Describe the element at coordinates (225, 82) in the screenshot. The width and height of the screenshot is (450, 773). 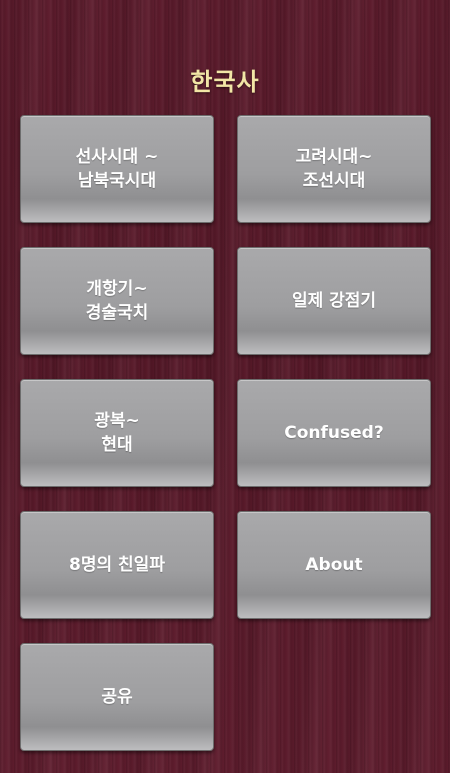
I see `page-title: 한국사` at that location.